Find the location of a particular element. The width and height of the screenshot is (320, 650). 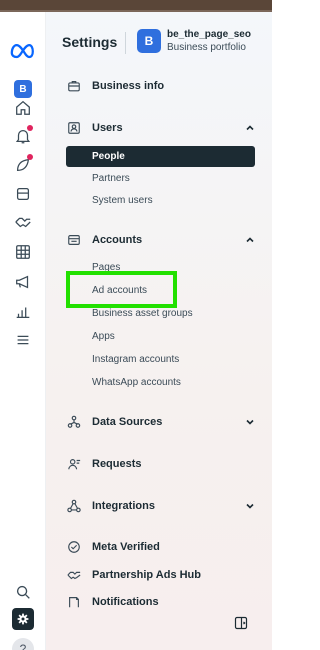

help-button: ? is located at coordinates (23, 644).